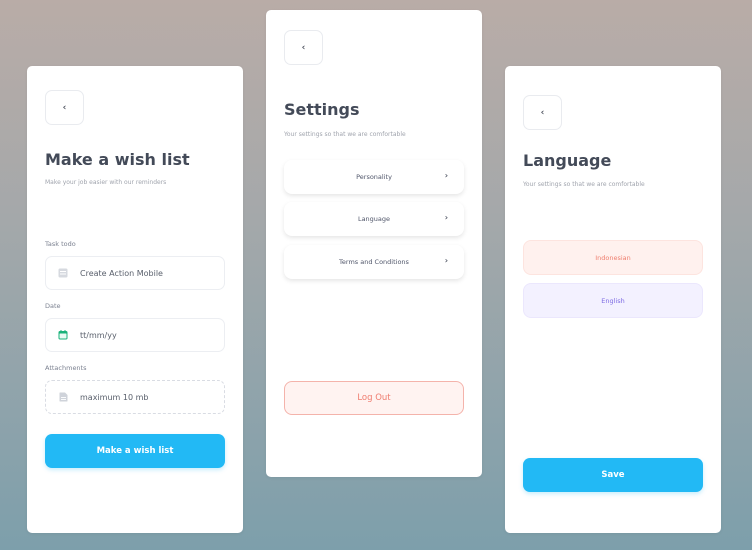  I want to click on settings-item-label: Terms and Conditions, so click(374, 262).